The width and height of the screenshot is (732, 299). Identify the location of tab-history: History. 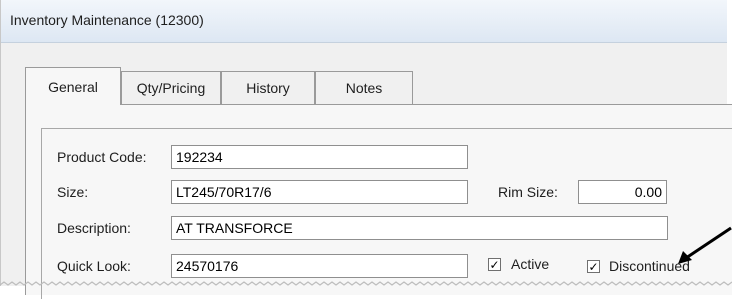
(268, 87).